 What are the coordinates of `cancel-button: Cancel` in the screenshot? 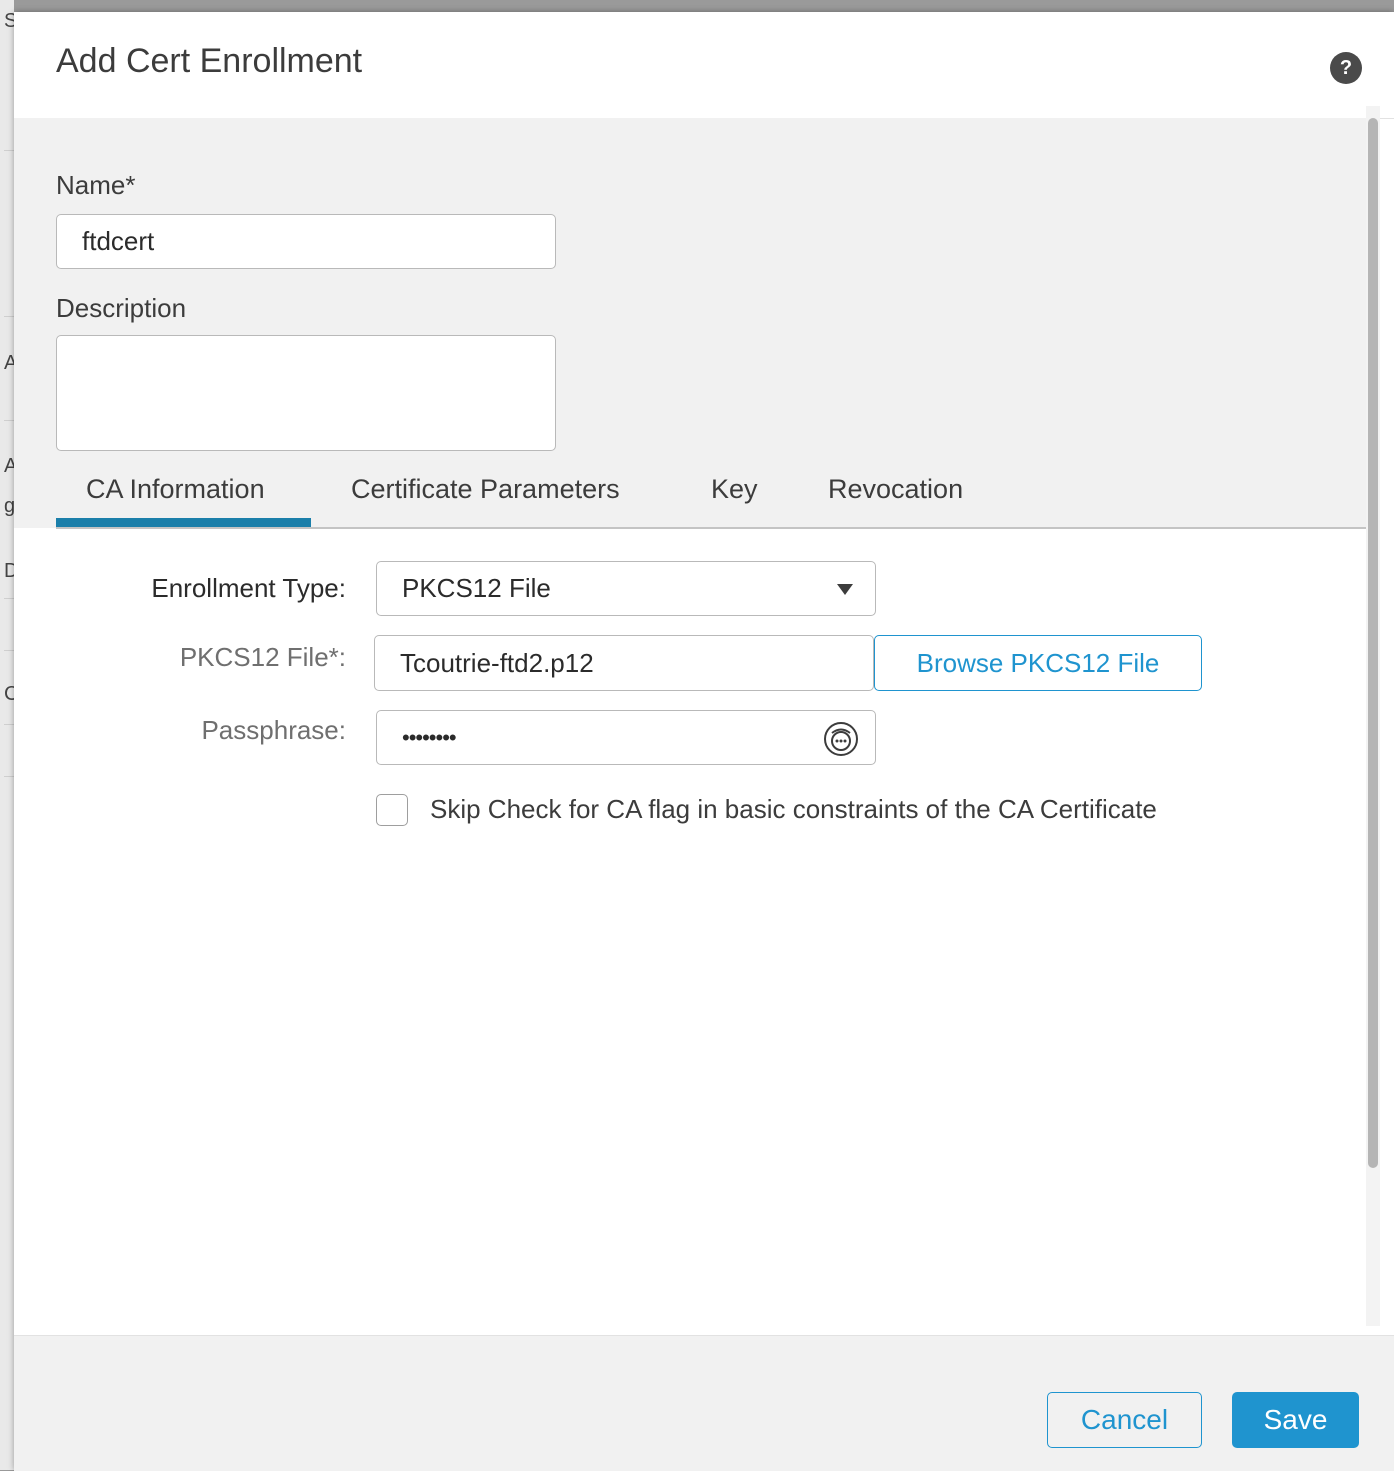 It's located at (1124, 1420).